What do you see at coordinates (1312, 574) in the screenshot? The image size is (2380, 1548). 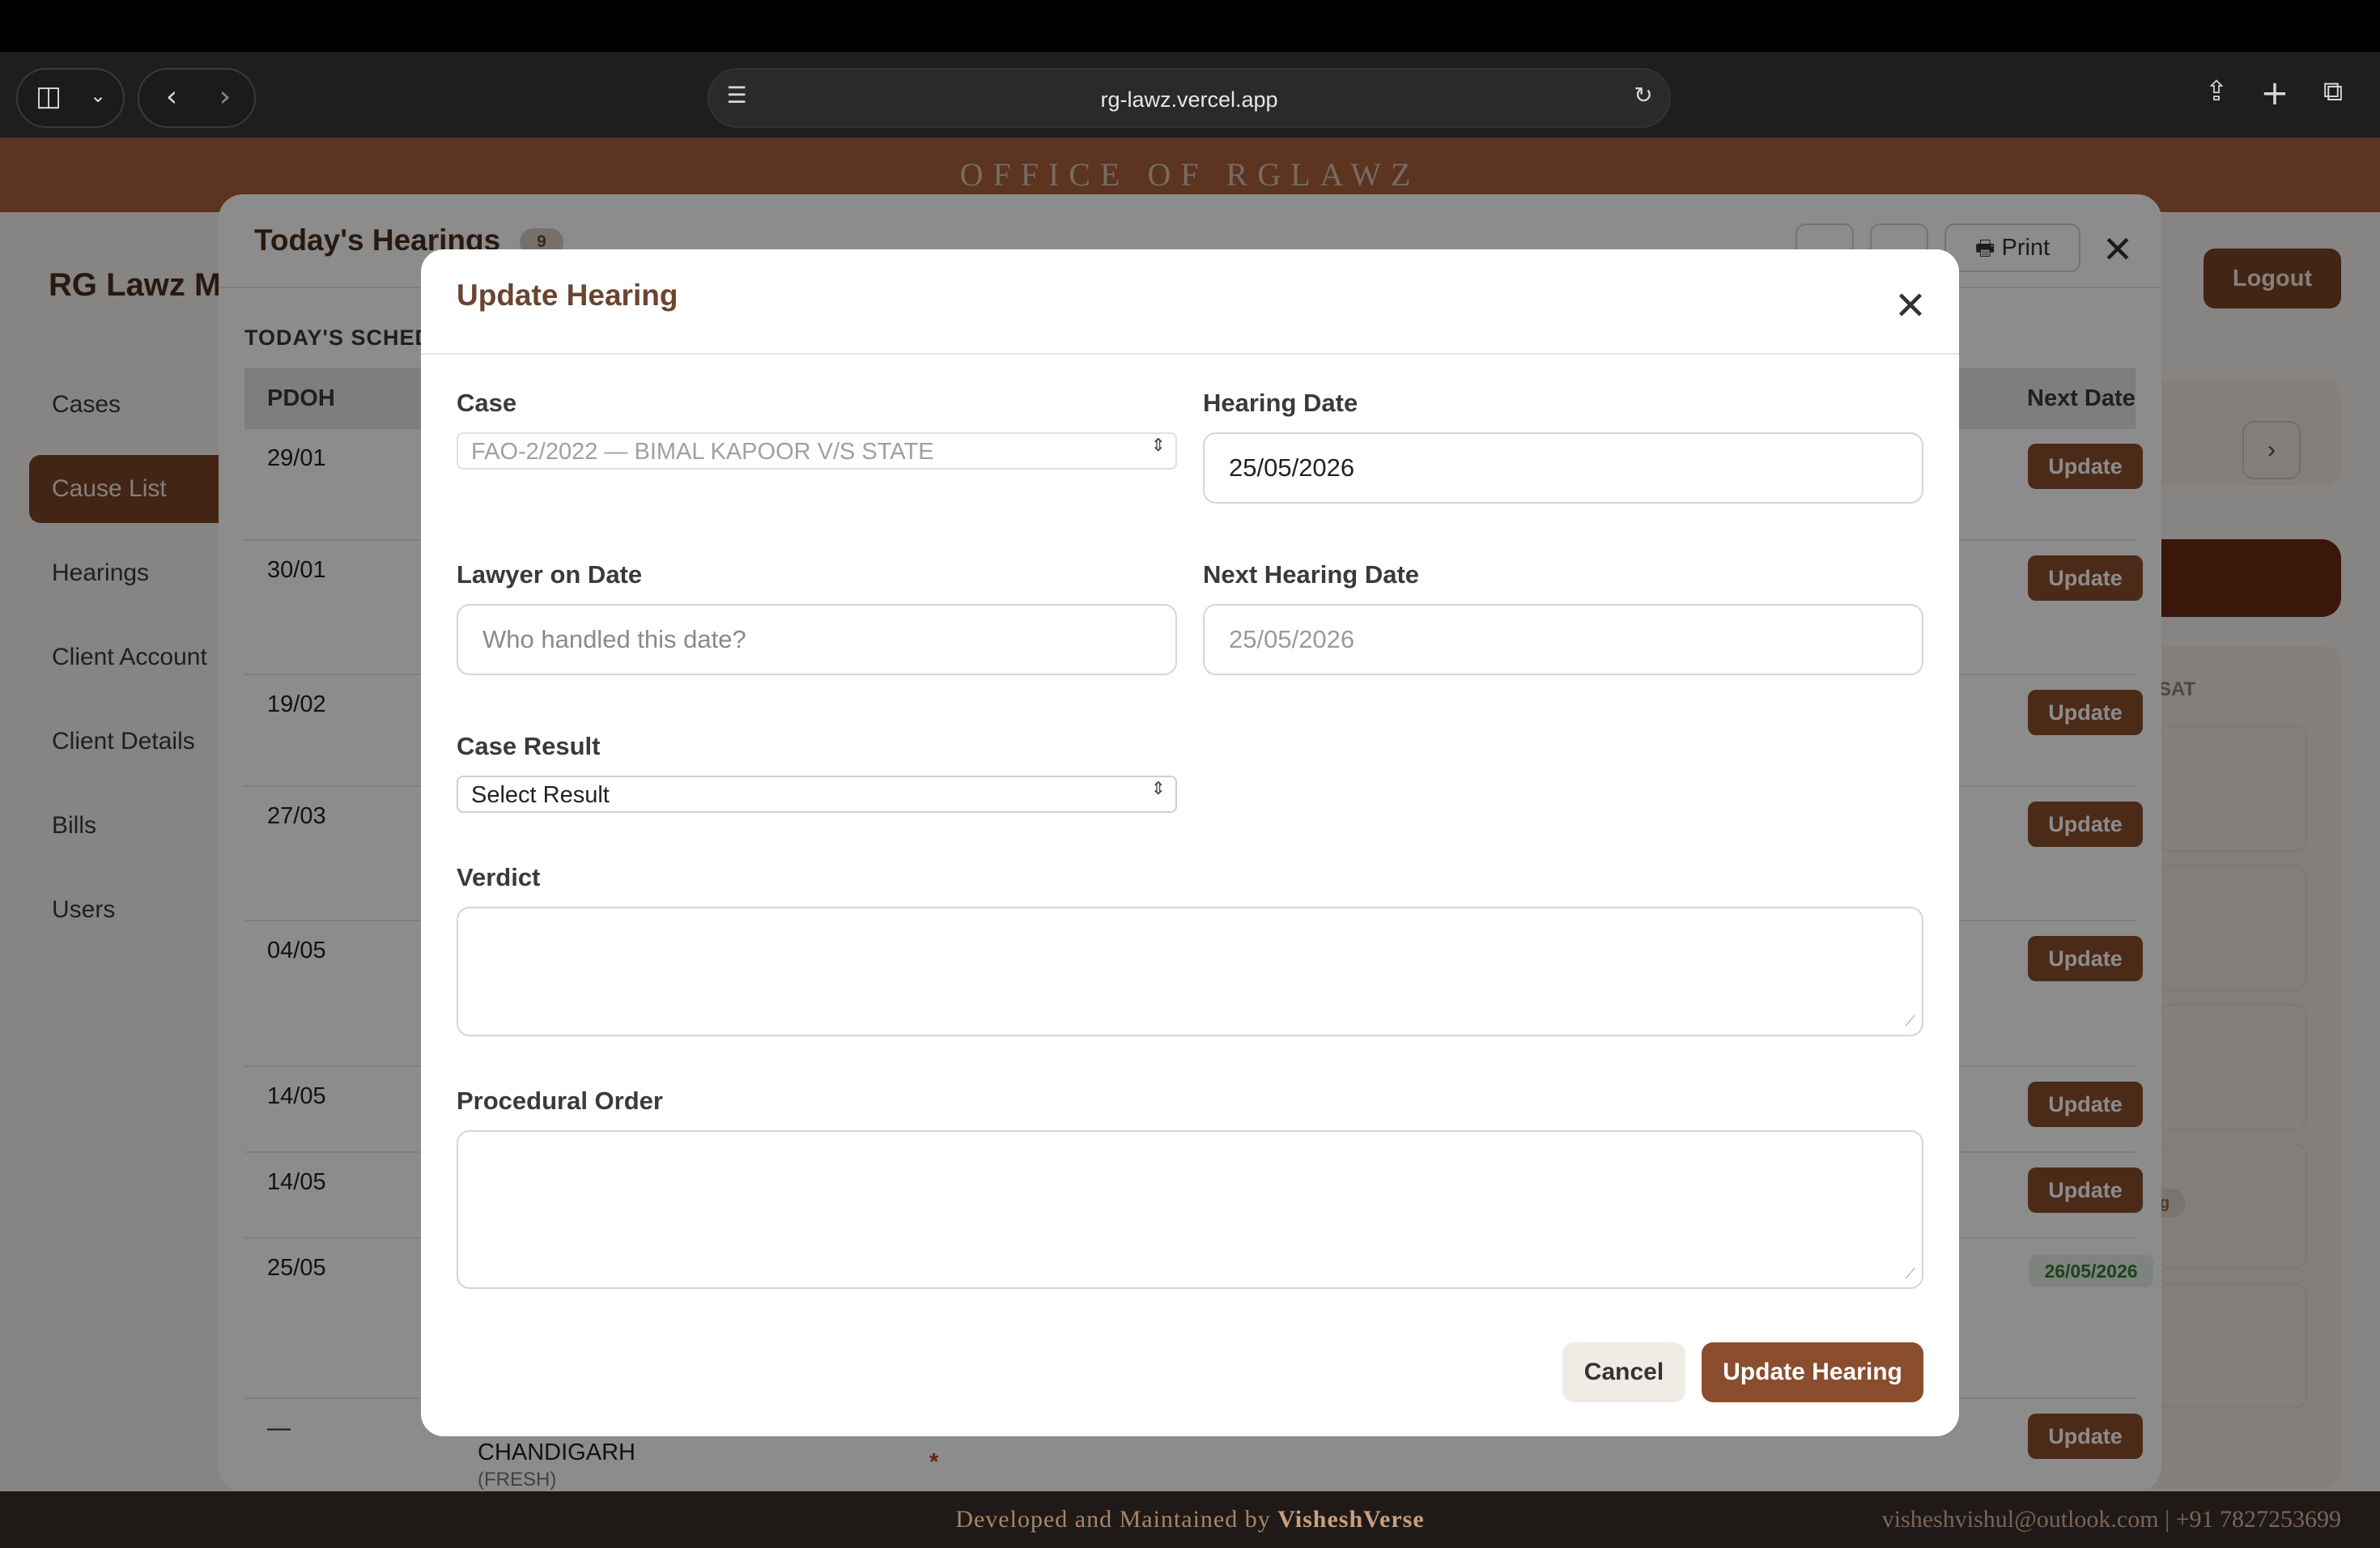 I see `next-hearing-date-label: Next Hearing Date` at bounding box center [1312, 574].